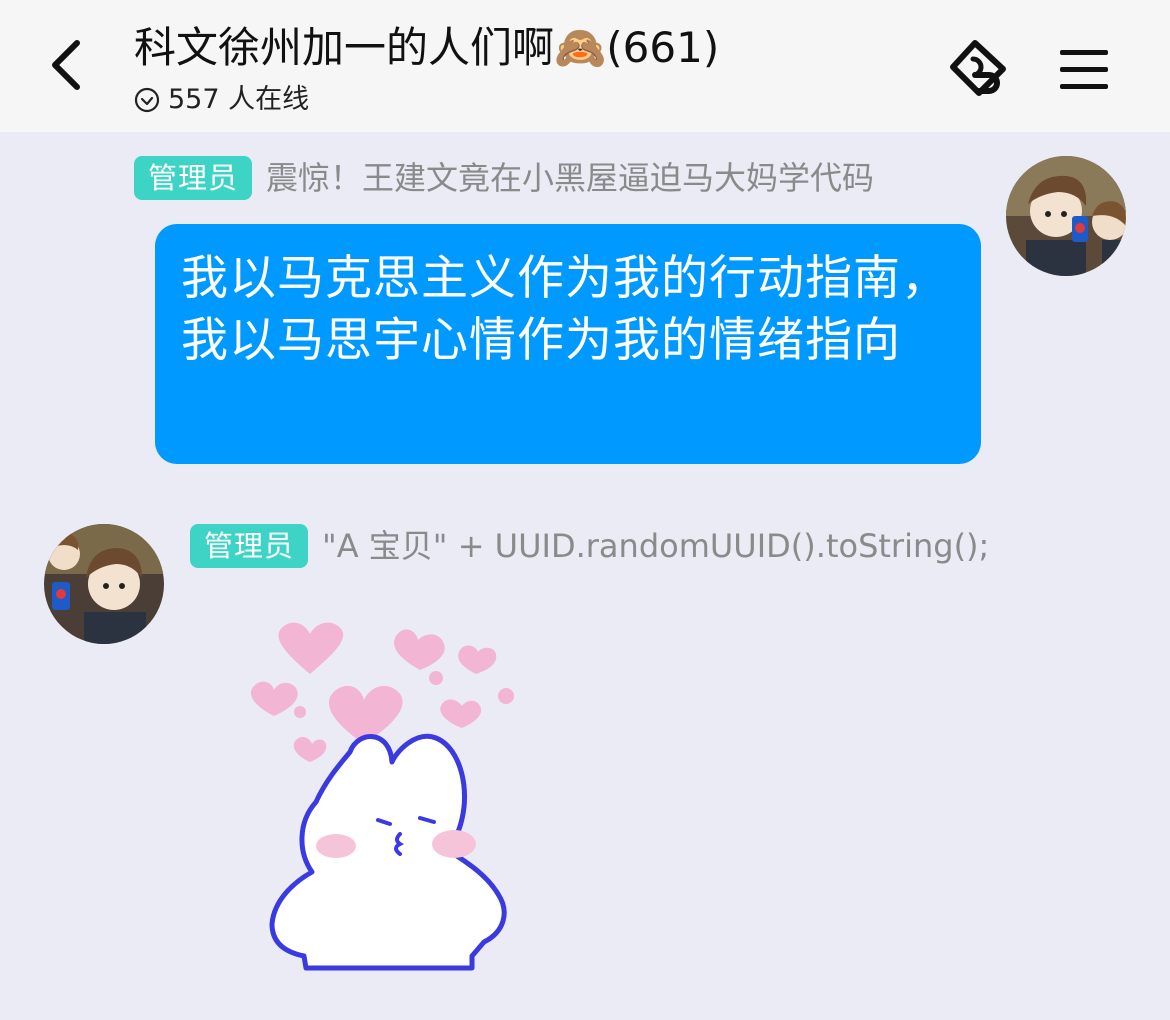 This screenshot has width=1170, height=1020. I want to click on tag-link-icon, so click(978, 68).